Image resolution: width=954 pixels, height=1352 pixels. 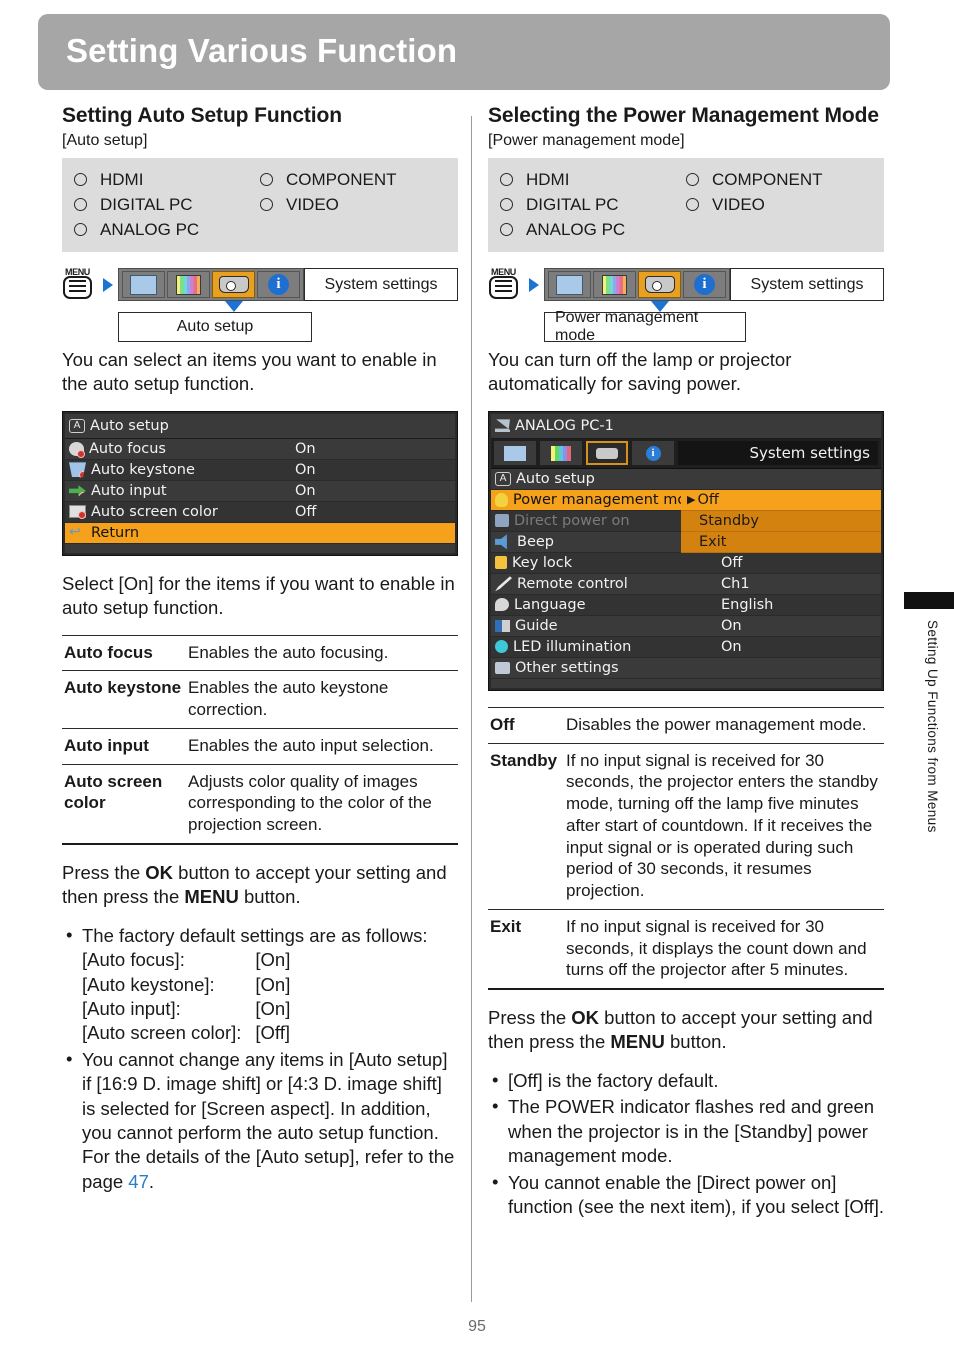 I want to click on right-menu-path-row: MENU i System settings, so click(x=686, y=284).